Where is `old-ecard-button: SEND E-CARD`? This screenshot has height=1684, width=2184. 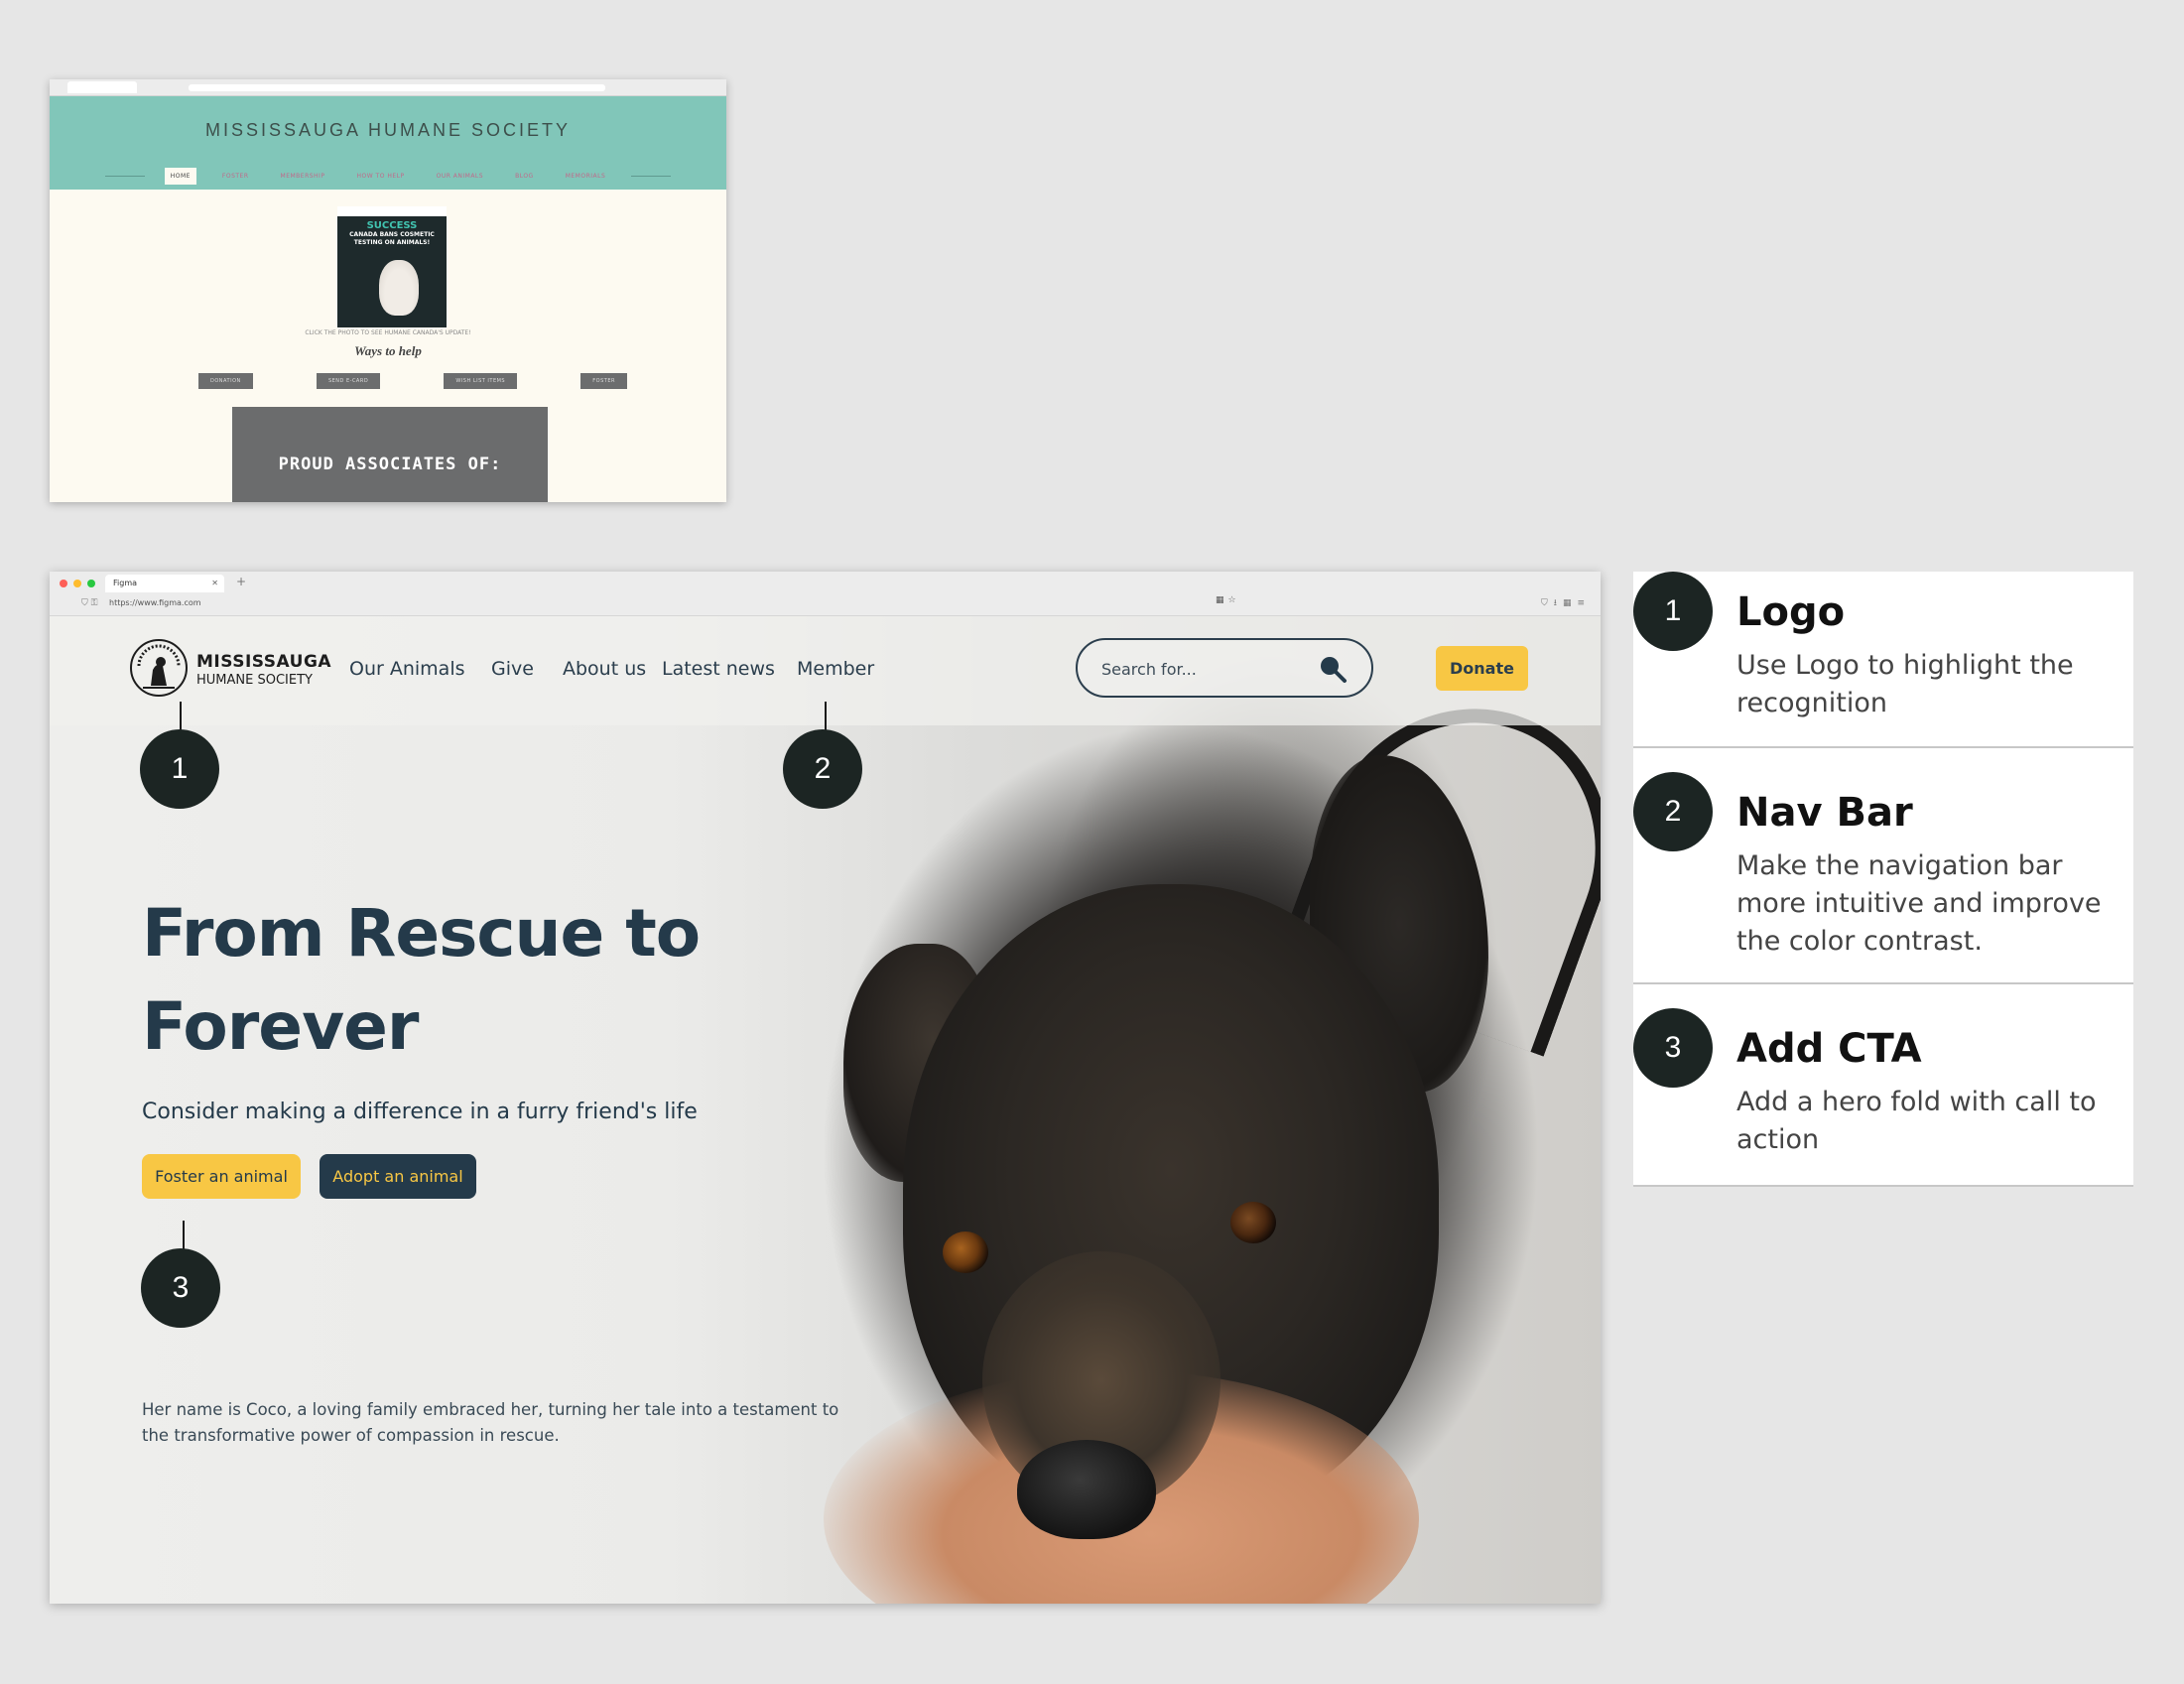
old-ecard-button: SEND E-CARD is located at coordinates (348, 381).